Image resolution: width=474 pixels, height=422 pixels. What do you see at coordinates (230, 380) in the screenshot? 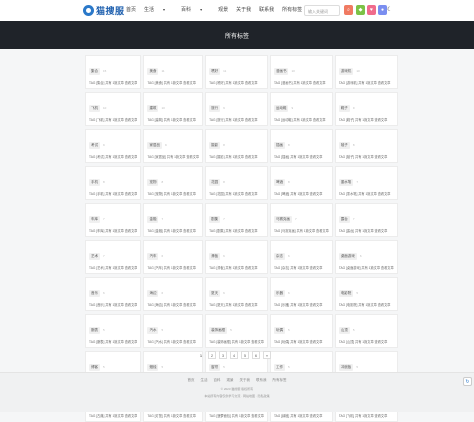
I see `footer-link: 观景` at bounding box center [230, 380].